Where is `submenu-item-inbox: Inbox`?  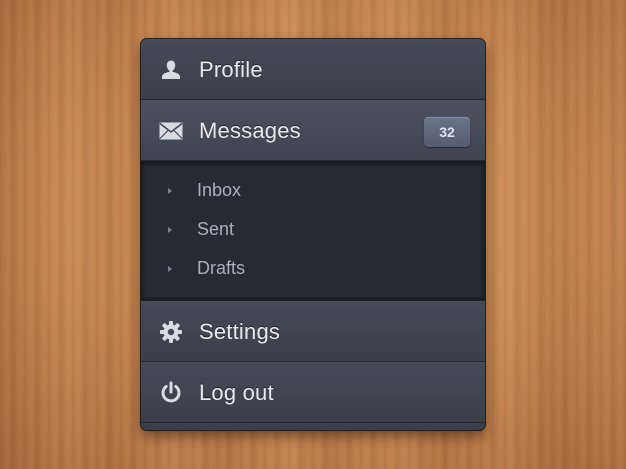 submenu-item-inbox: Inbox is located at coordinates (313, 190).